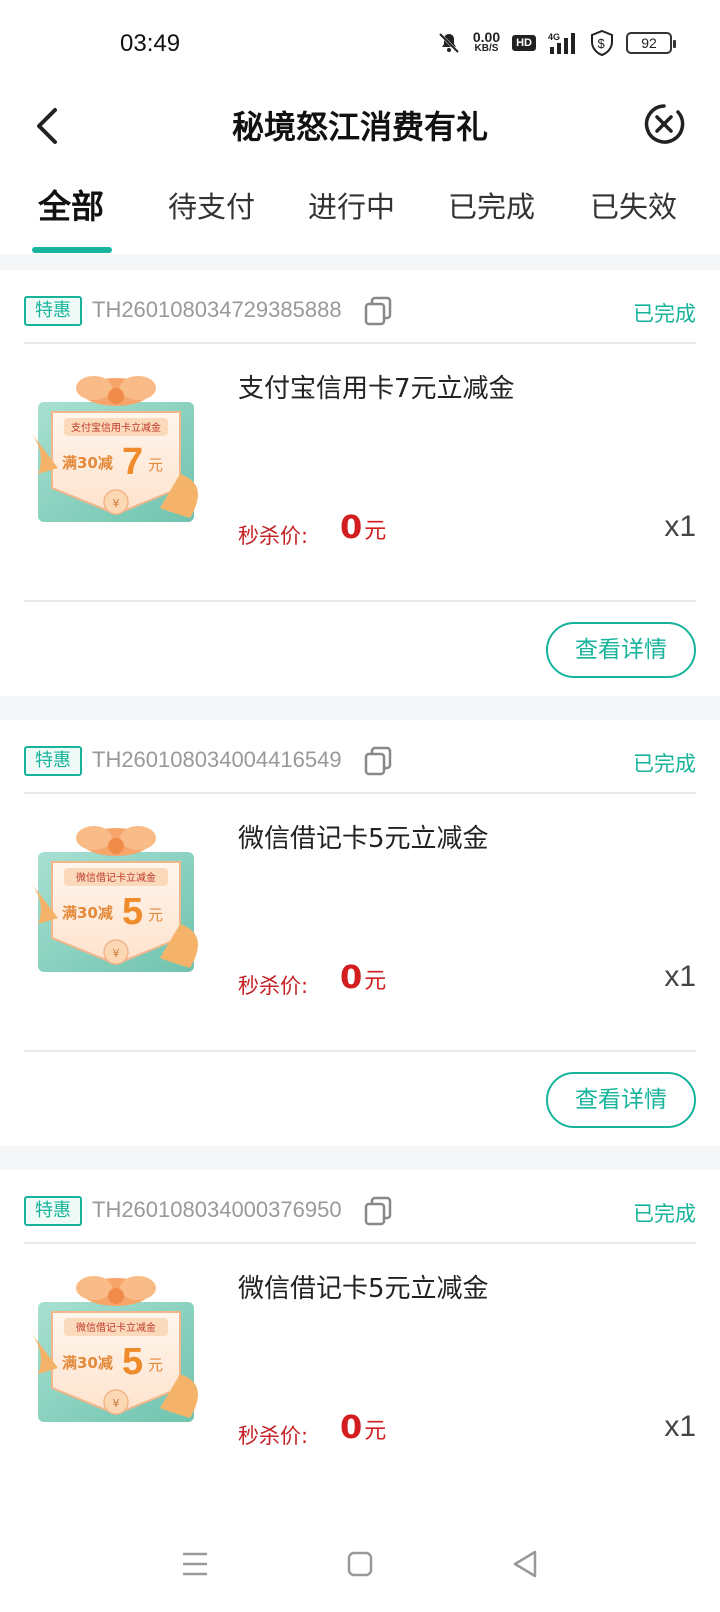 This screenshot has width=720, height=1612. Describe the element at coordinates (211, 205) in the screenshot. I see `tab-pending-payment: 待支付` at that location.